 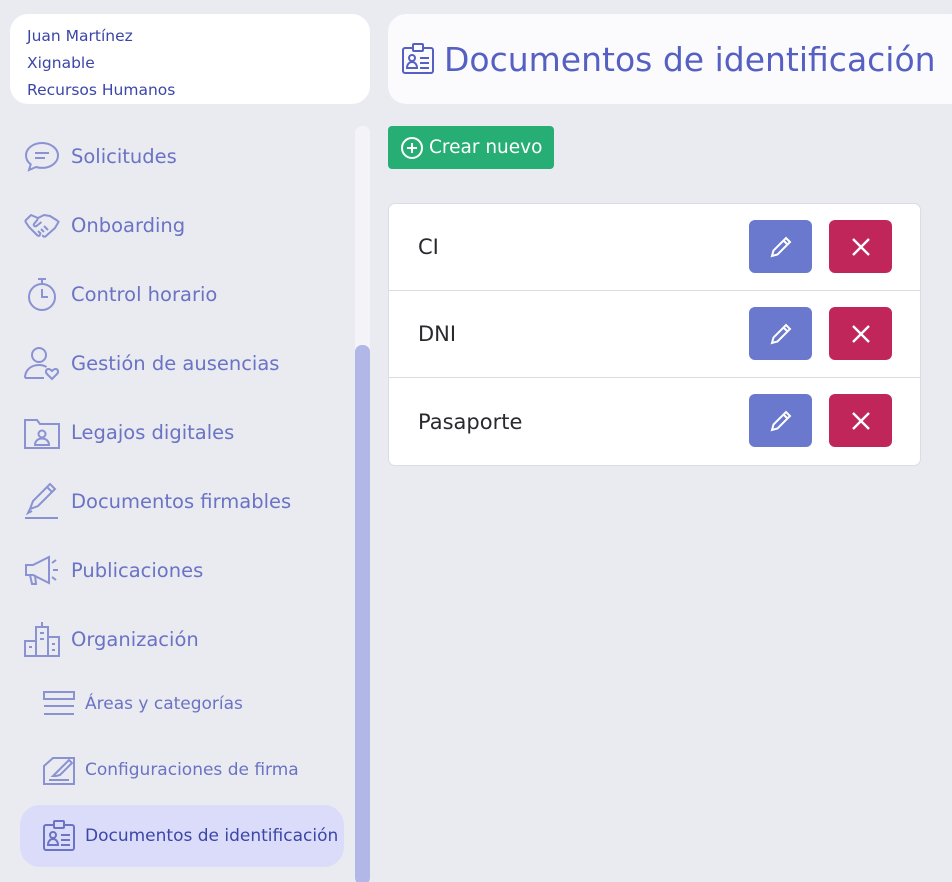 I want to click on sidebar-item-gestion-ausencias: Gestión de ausencias, so click(x=150, y=363).